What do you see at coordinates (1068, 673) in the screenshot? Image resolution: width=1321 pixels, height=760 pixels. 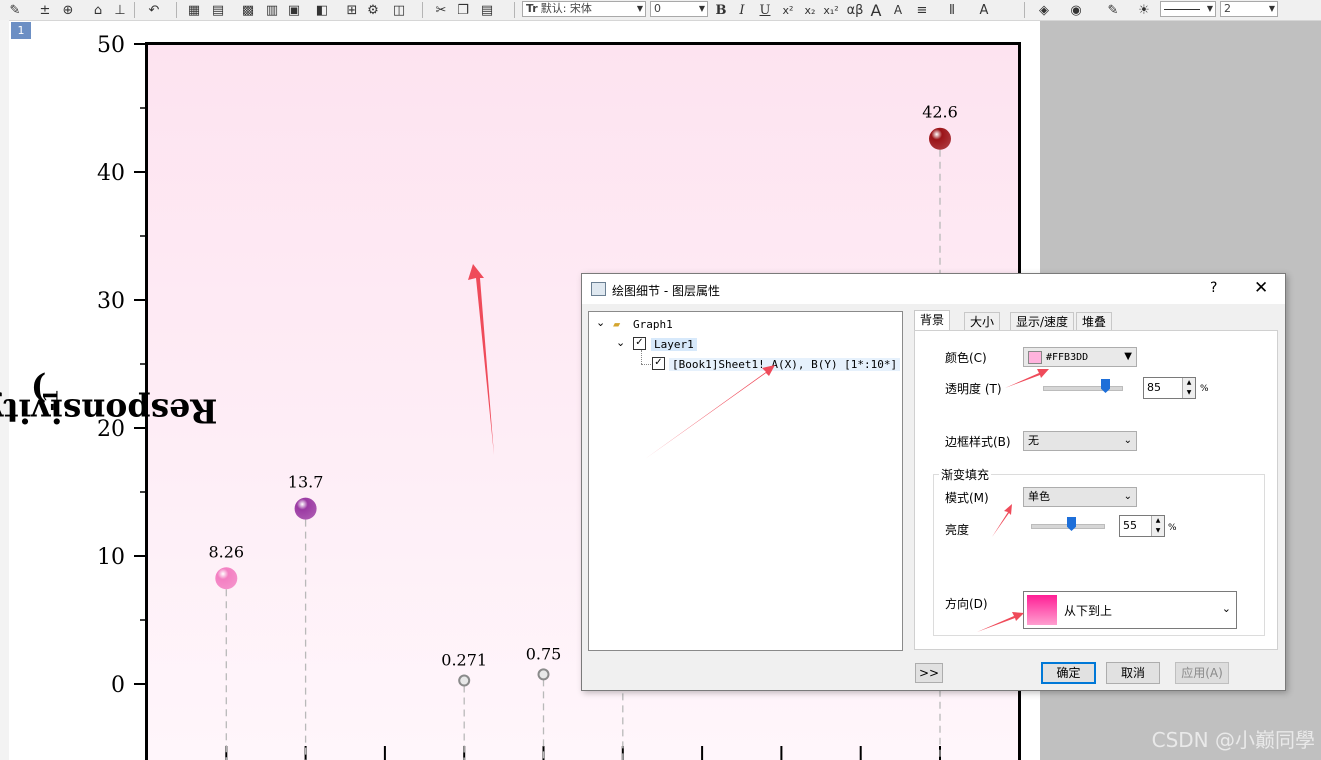 I see `ok-button: 确定` at bounding box center [1068, 673].